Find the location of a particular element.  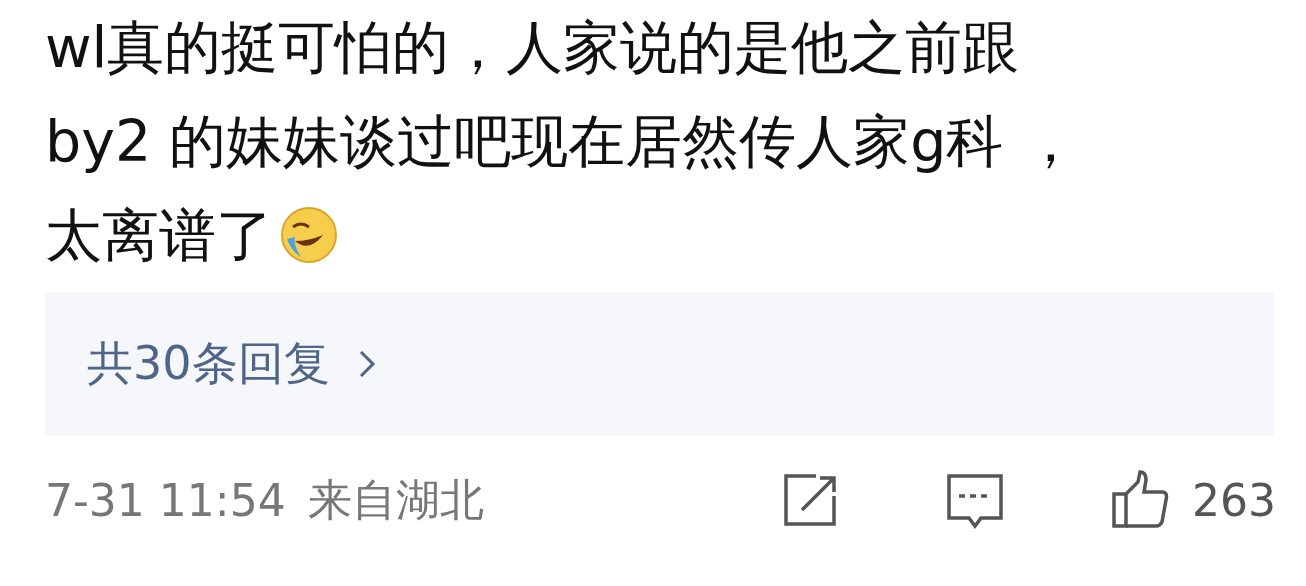

chevron-icon is located at coordinates (366, 364).